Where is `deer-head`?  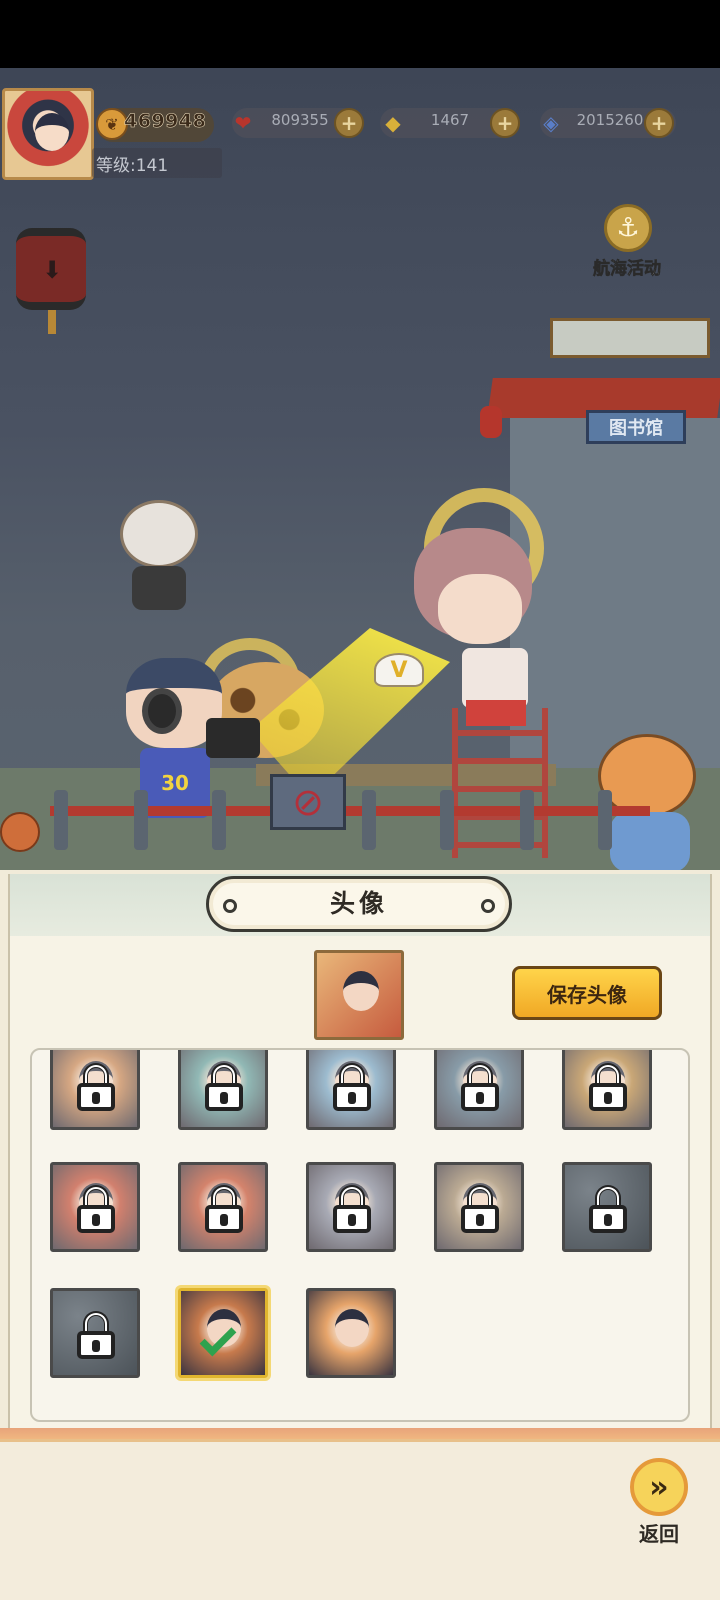
deer-head is located at coordinates (159, 534).